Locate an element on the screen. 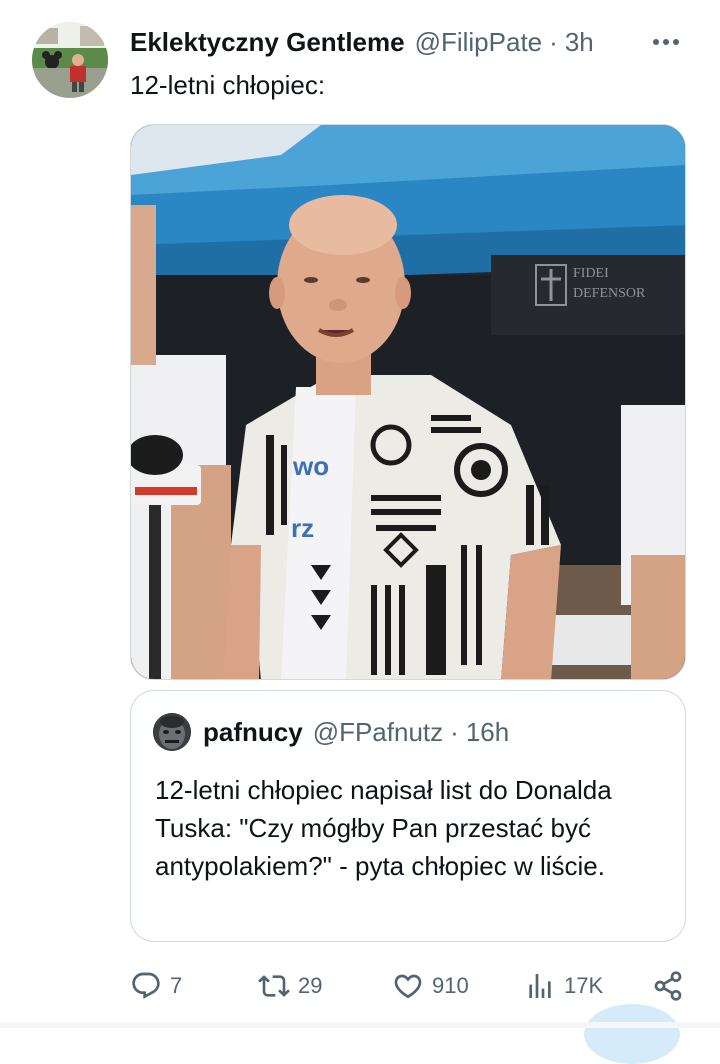 This screenshot has width=720, height=1064. tweet-time: 3h is located at coordinates (579, 42).